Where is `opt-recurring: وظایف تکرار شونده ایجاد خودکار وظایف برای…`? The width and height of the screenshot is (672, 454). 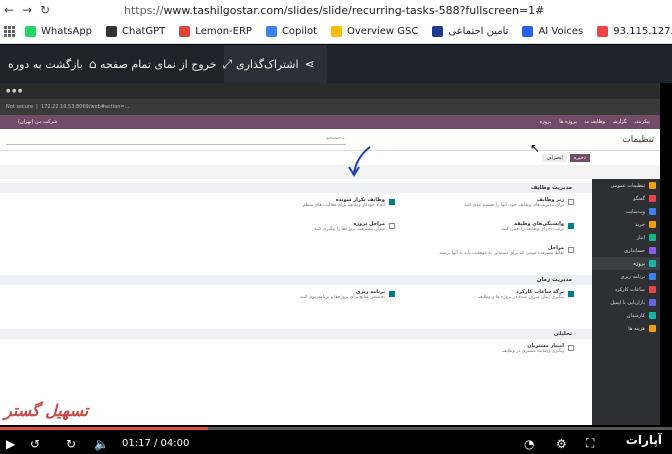 opt-recurring: وظایف تکرار شونده ایجاد خودکار وظایف برای… is located at coordinates (343, 202).